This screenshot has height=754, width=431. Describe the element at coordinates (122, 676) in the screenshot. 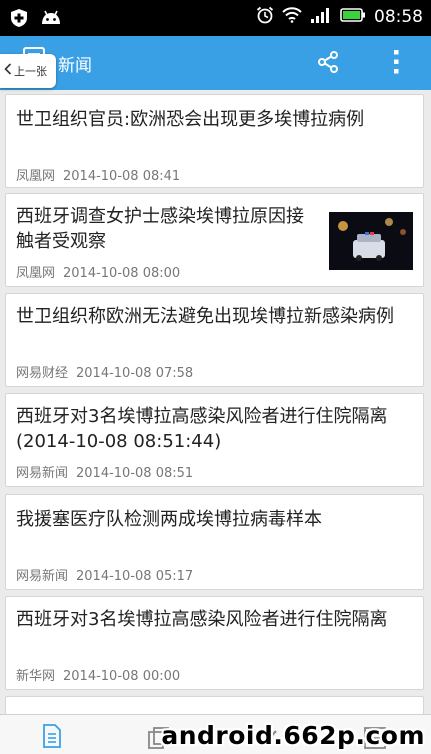

I see `article-time: 2014-10-08 00:00` at that location.